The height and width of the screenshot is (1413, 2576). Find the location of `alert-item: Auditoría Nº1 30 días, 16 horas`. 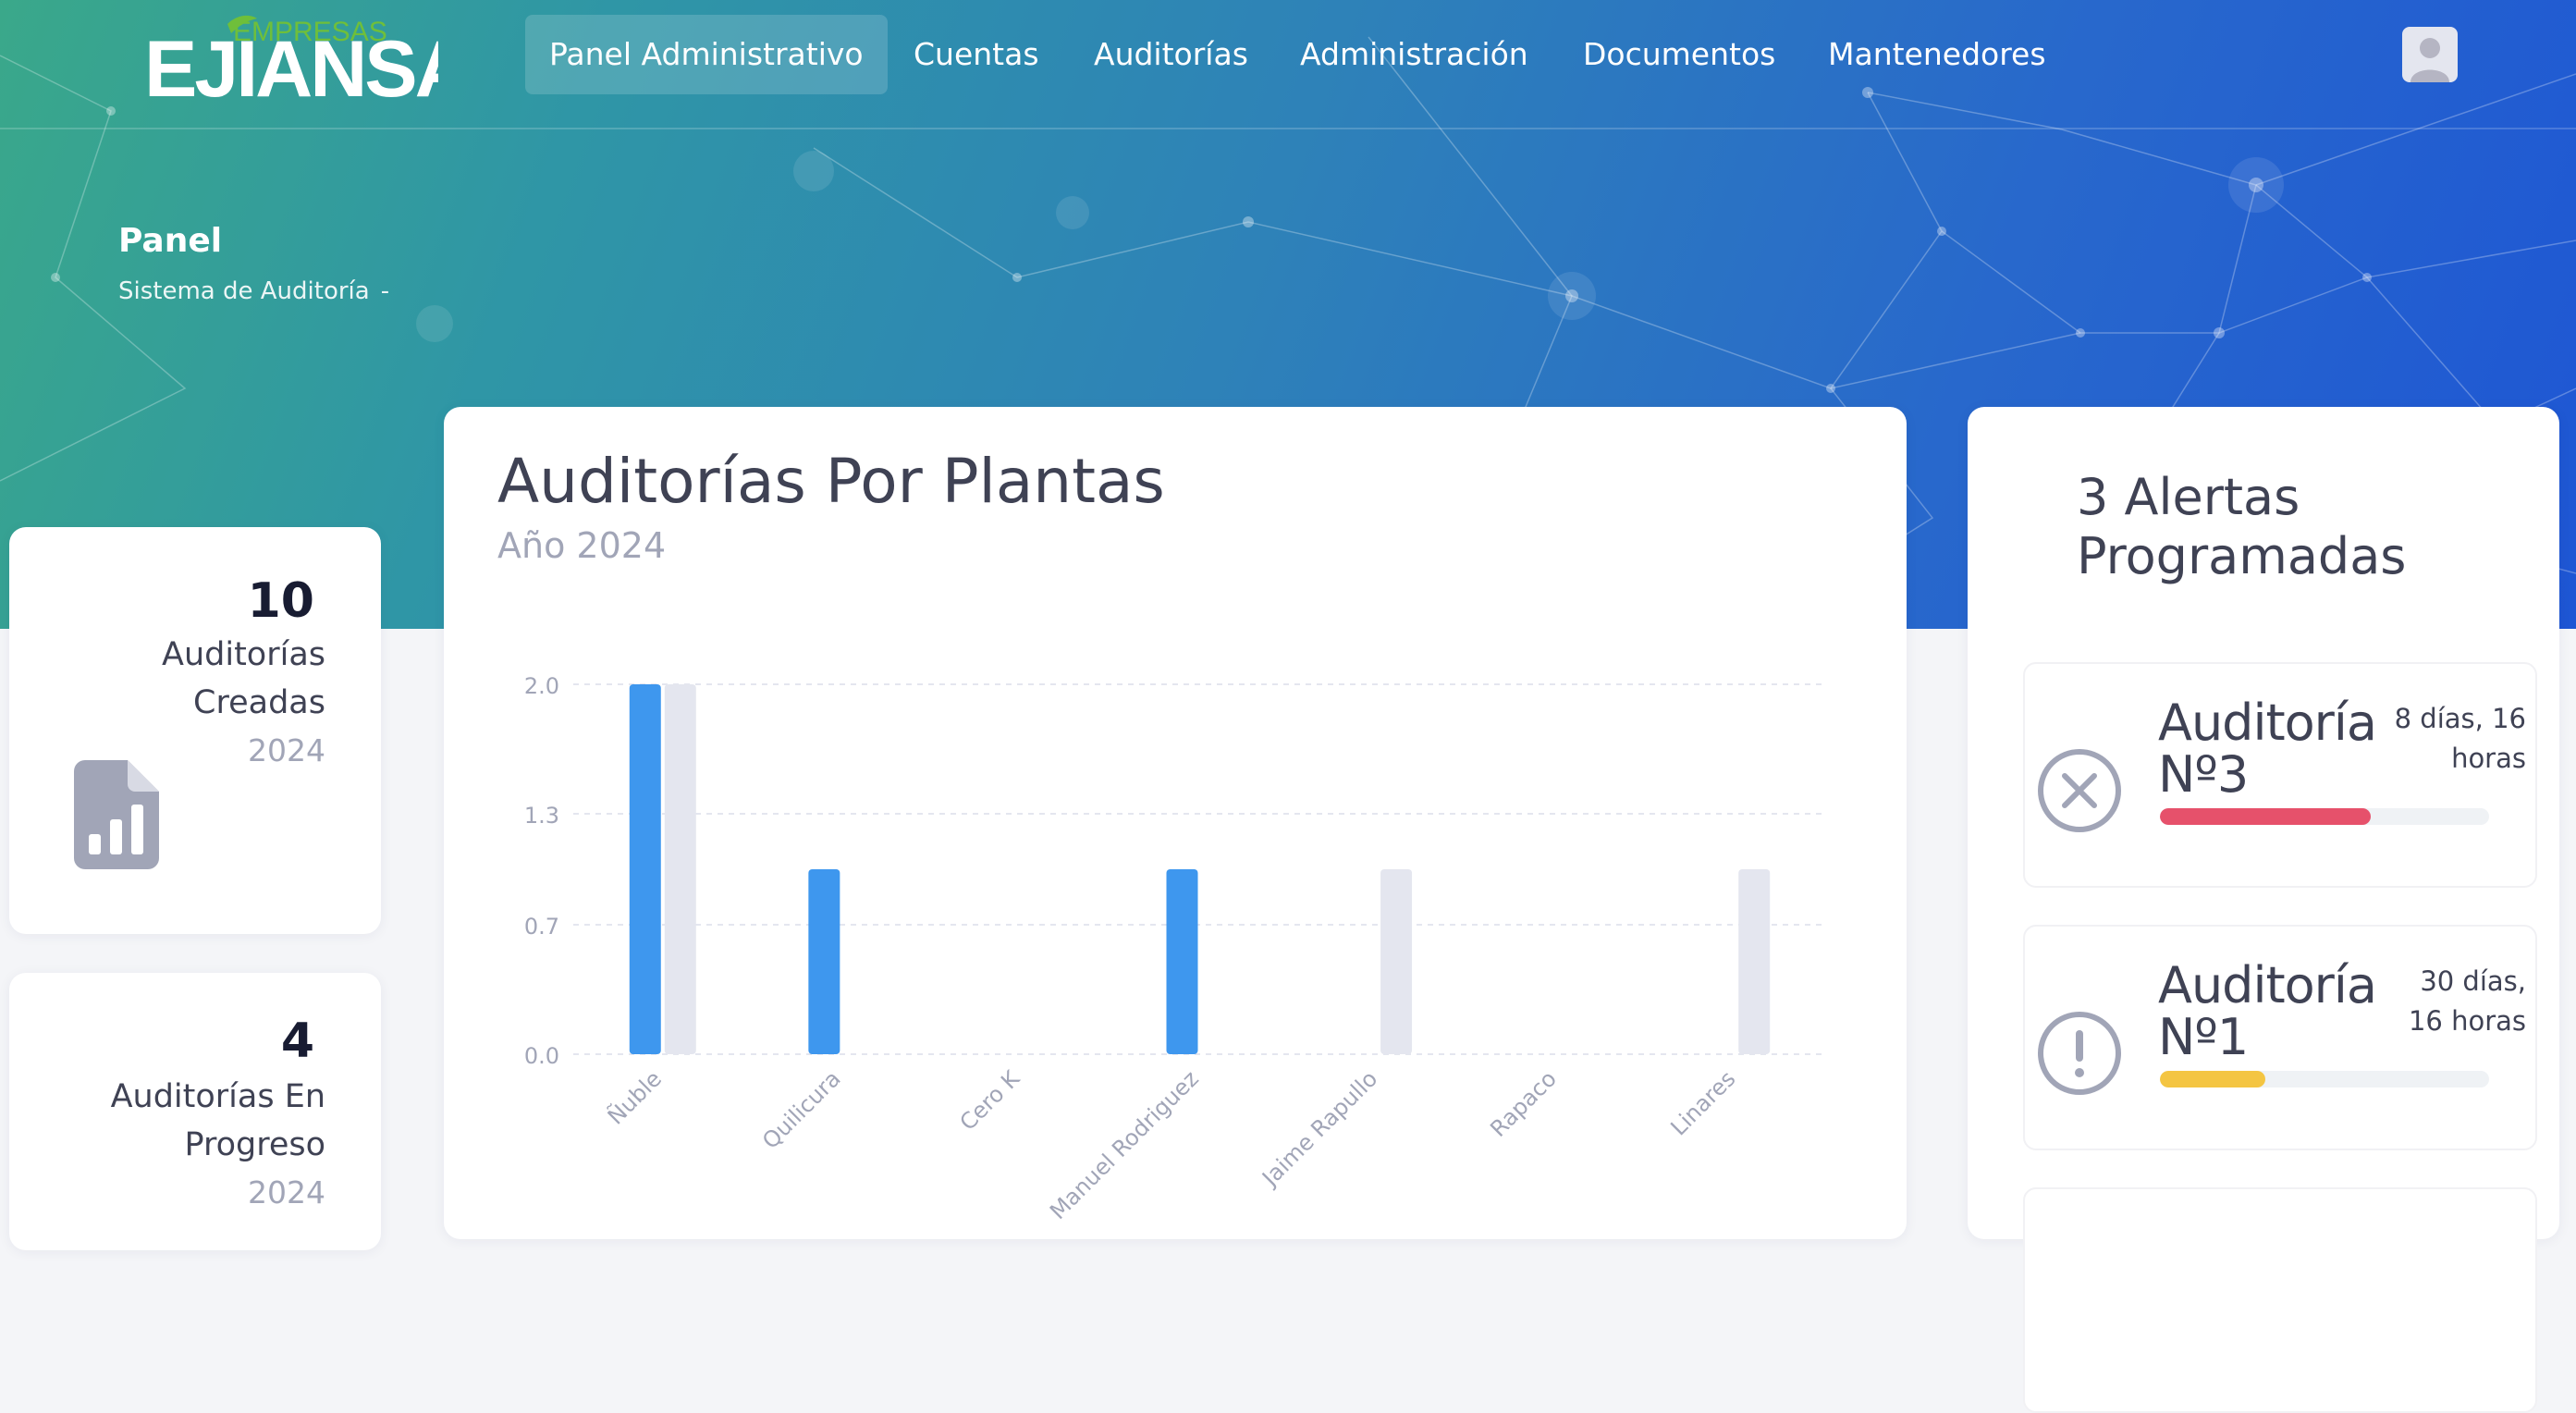

alert-item: Auditoría Nº1 30 días, 16 horas is located at coordinates (2280, 1037).